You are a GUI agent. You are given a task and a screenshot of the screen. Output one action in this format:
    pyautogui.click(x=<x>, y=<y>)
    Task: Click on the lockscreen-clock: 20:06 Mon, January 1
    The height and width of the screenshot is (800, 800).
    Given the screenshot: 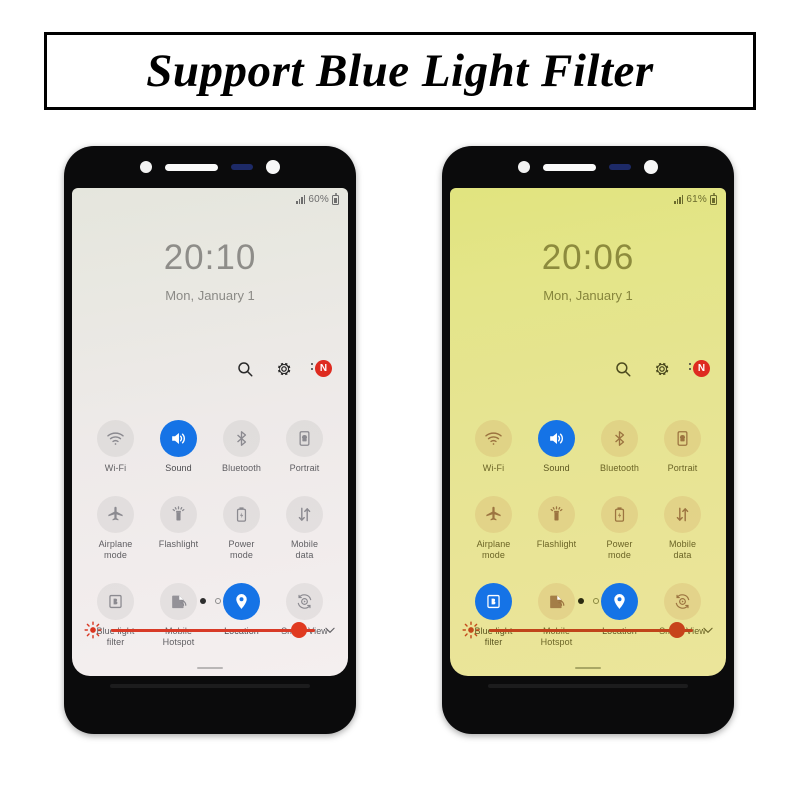 What is the action you would take?
    pyautogui.click(x=588, y=271)
    